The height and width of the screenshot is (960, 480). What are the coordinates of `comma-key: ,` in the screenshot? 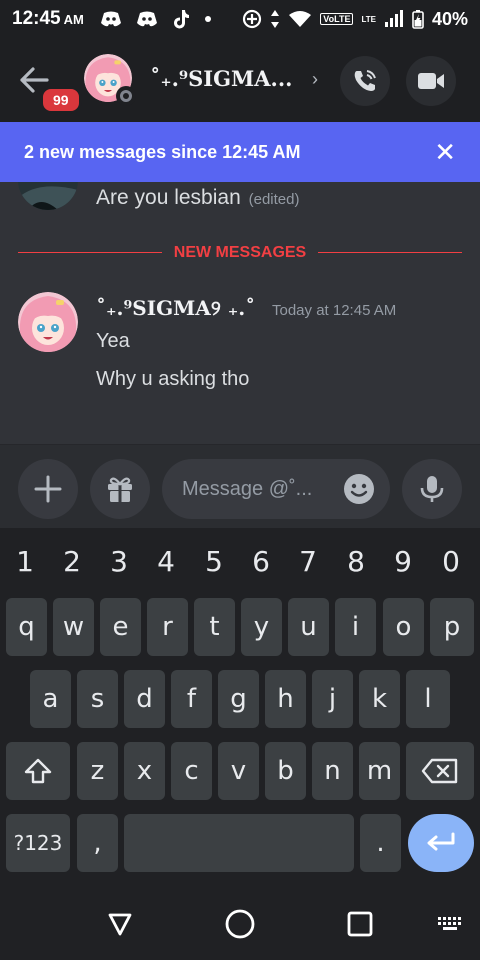 It's located at (97, 843).